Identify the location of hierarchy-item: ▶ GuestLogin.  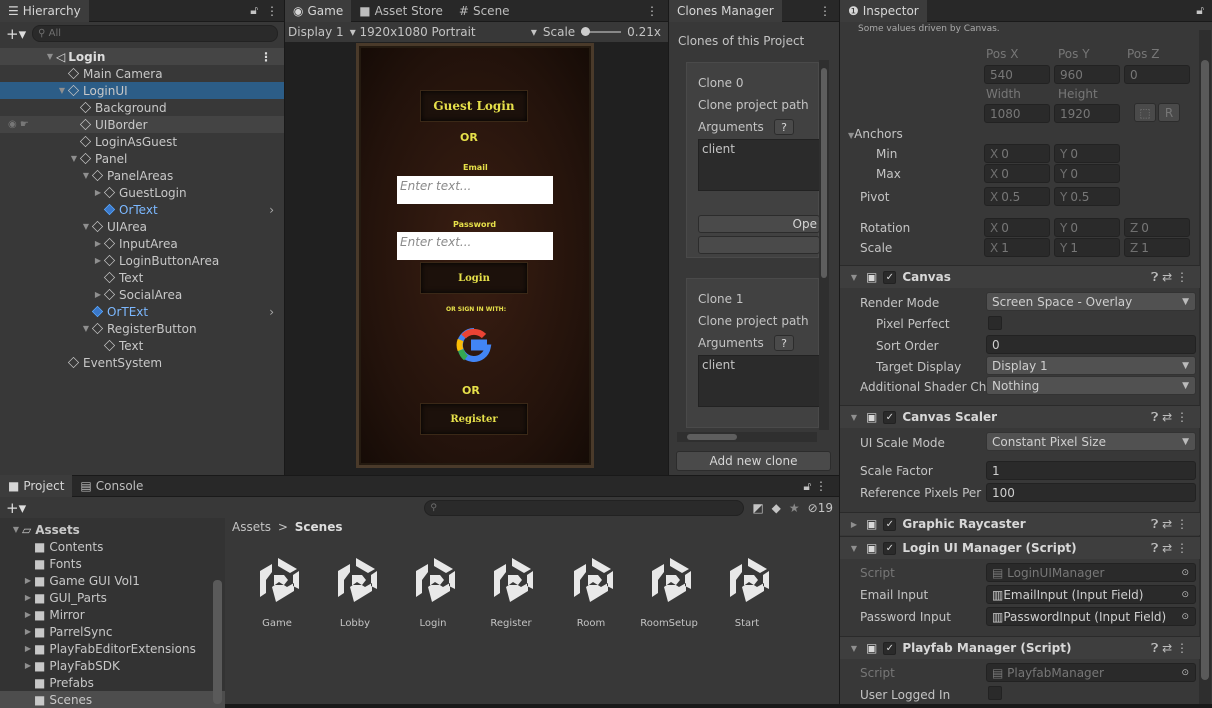
(142, 192).